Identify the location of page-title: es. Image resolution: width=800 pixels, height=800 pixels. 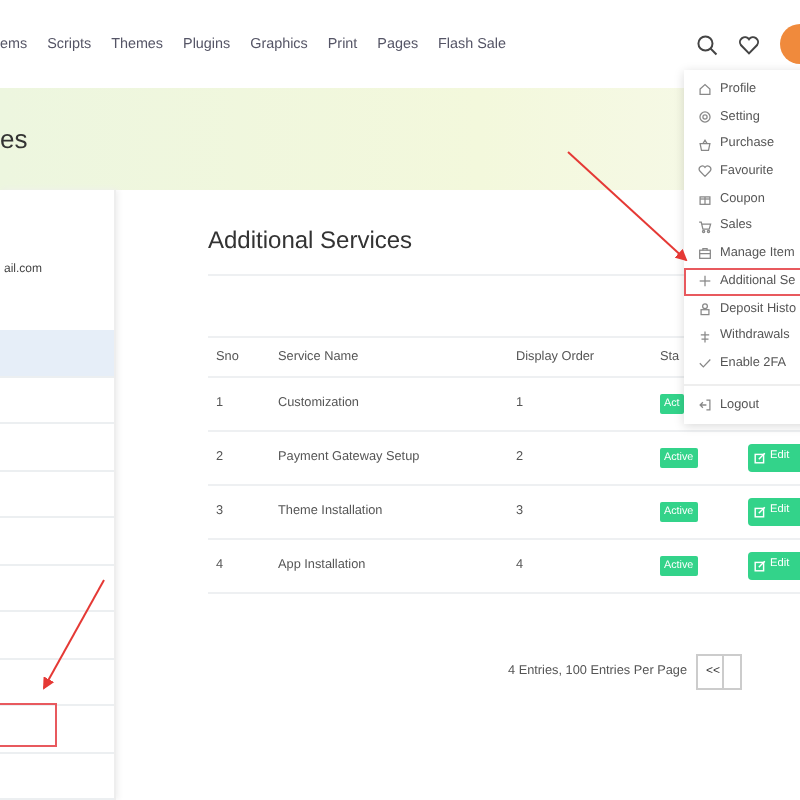
(14, 139).